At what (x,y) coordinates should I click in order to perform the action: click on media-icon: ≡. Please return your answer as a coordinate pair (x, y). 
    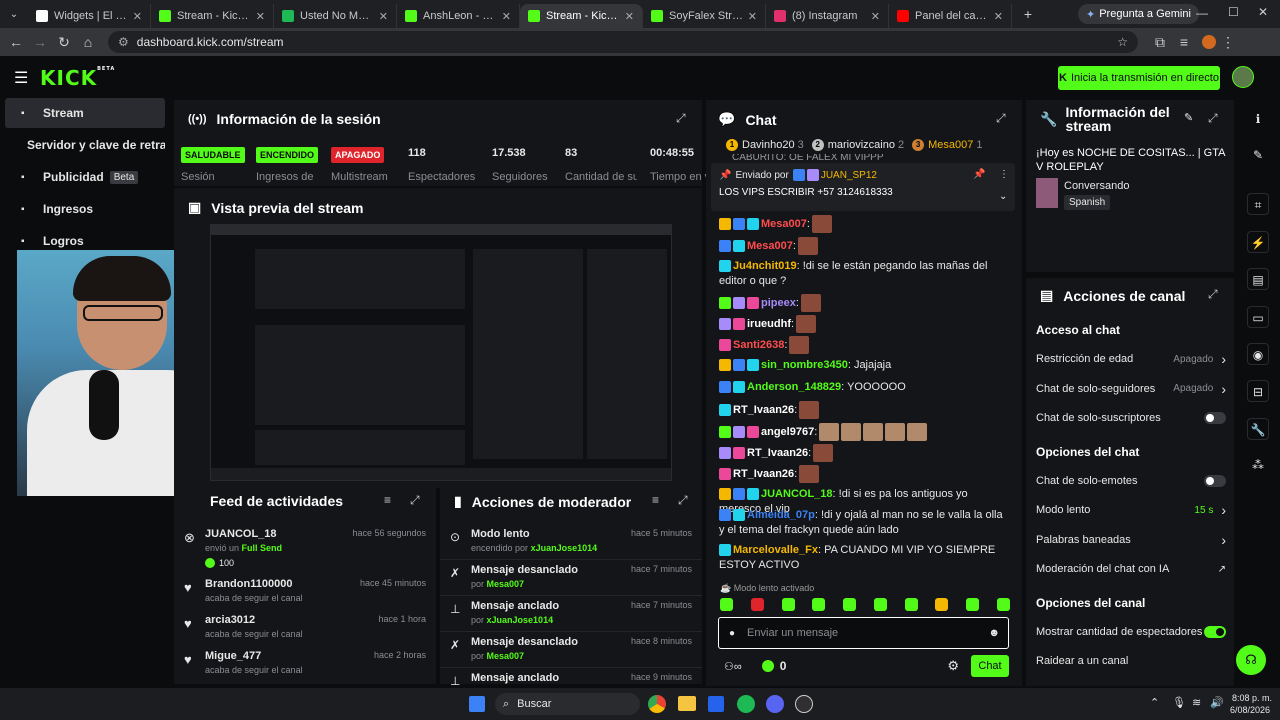
    Looking at the image, I should click on (1184, 42).